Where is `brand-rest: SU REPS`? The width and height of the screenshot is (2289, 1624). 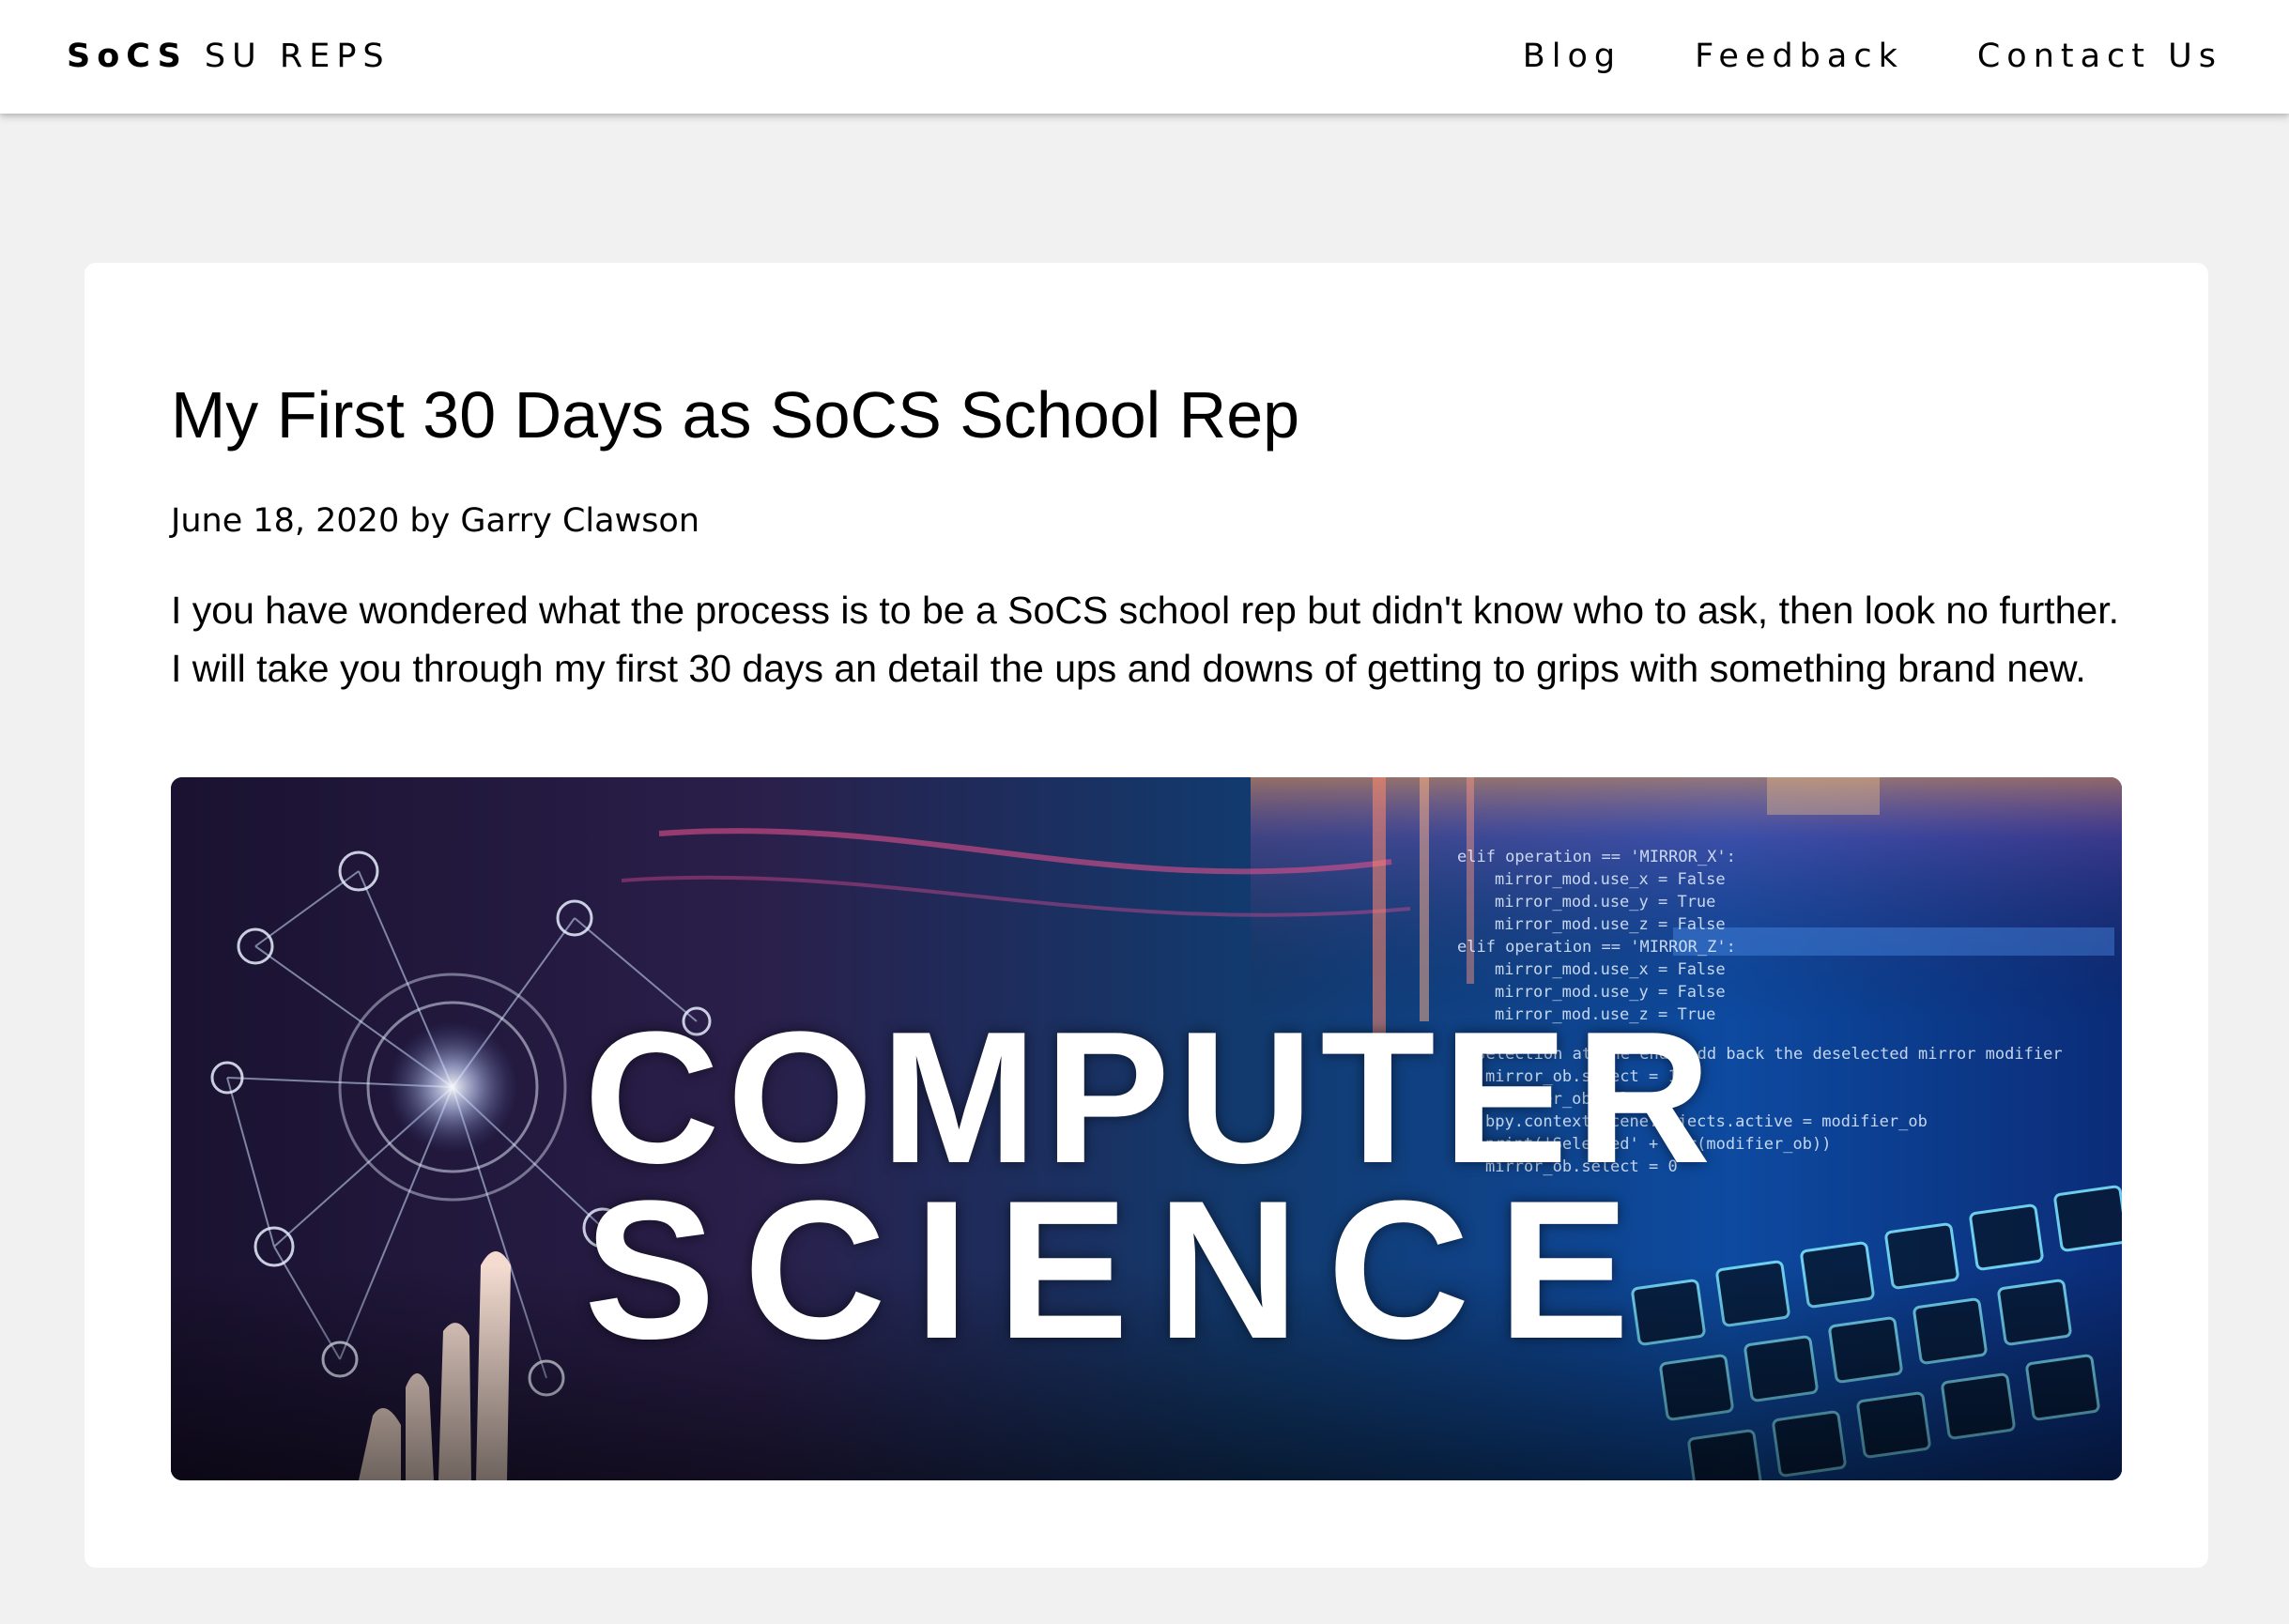
brand-rest: SU REPS is located at coordinates (289, 56).